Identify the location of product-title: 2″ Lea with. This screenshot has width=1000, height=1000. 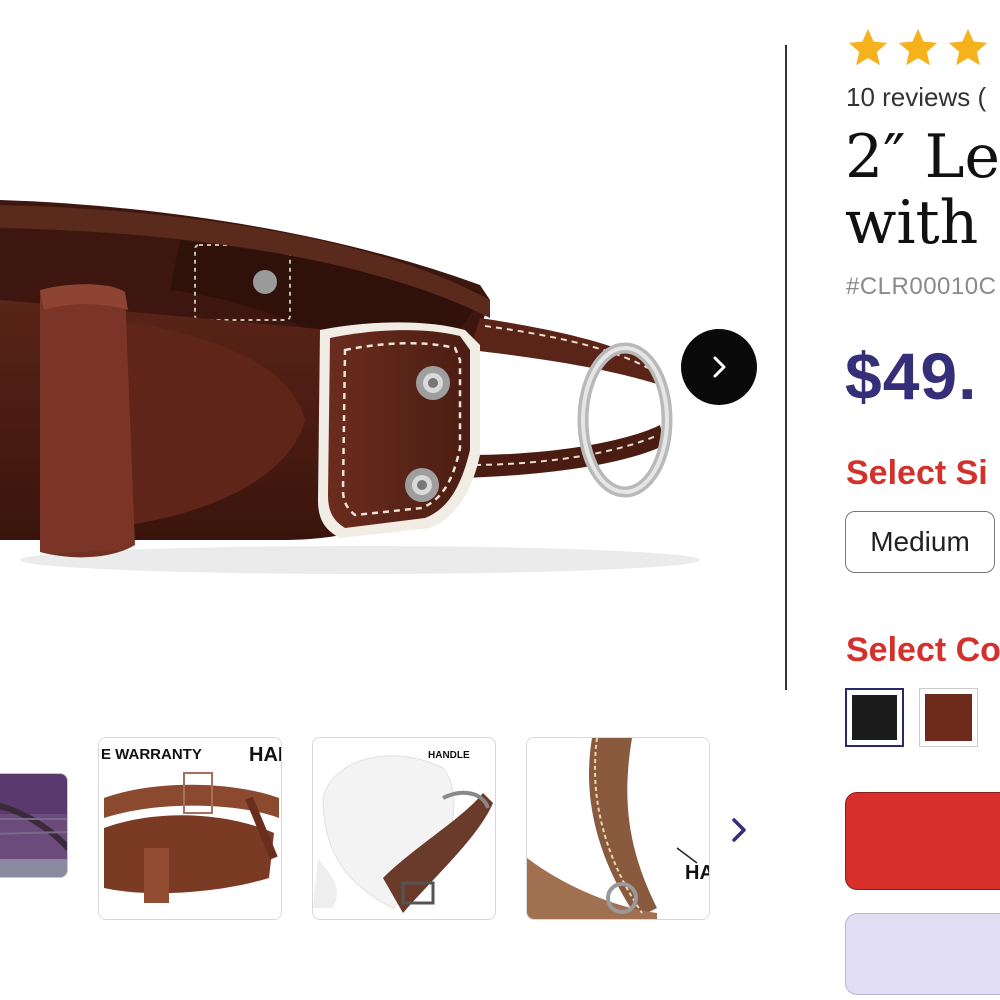
(922, 190).